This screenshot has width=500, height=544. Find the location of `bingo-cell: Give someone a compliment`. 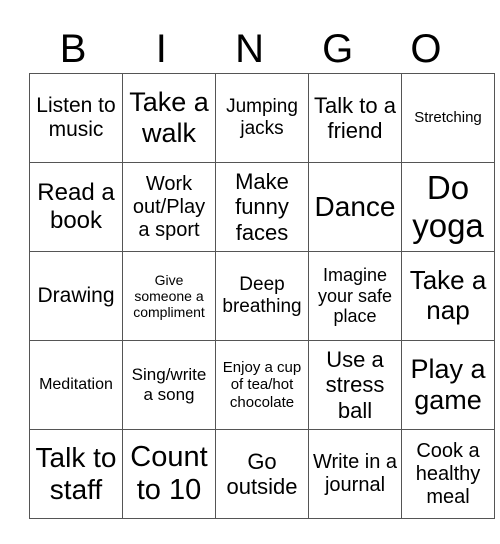

bingo-cell: Give someone a compliment is located at coordinates (169, 296).